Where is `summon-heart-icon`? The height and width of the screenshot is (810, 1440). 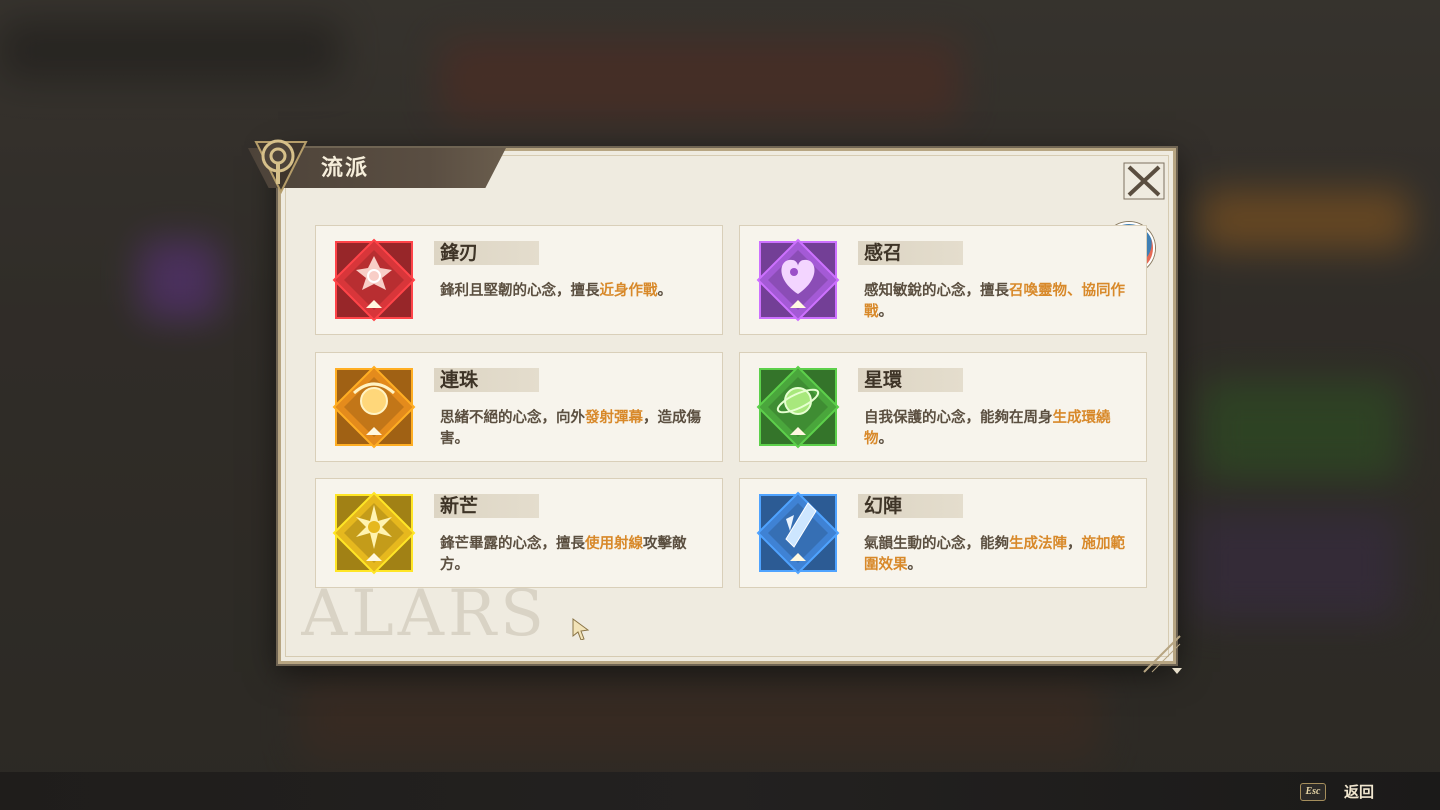 summon-heart-icon is located at coordinates (798, 280).